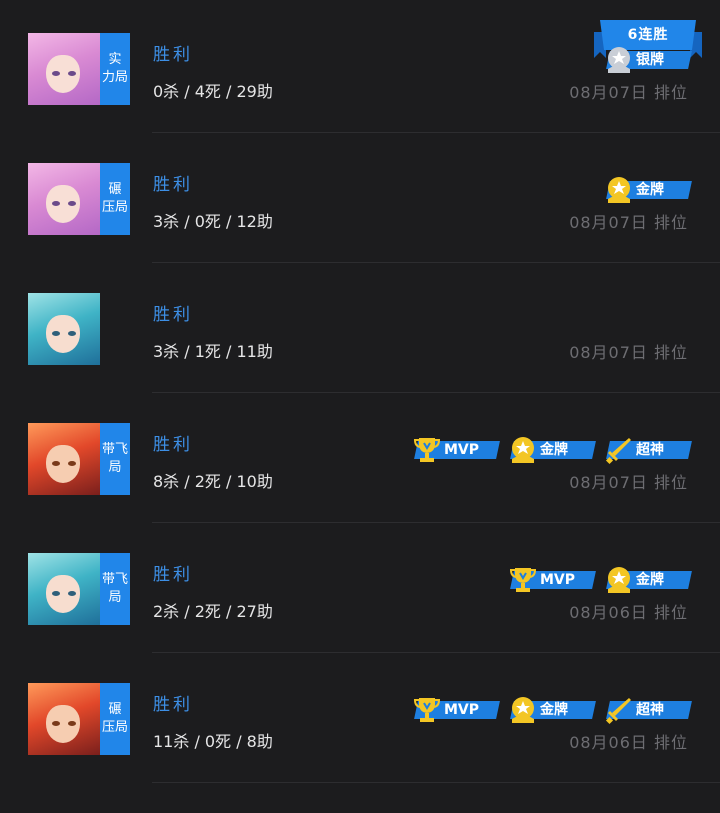  What do you see at coordinates (213, 741) in the screenshot?
I see `match-kda: 11杀 / 0死 / 8助` at bounding box center [213, 741].